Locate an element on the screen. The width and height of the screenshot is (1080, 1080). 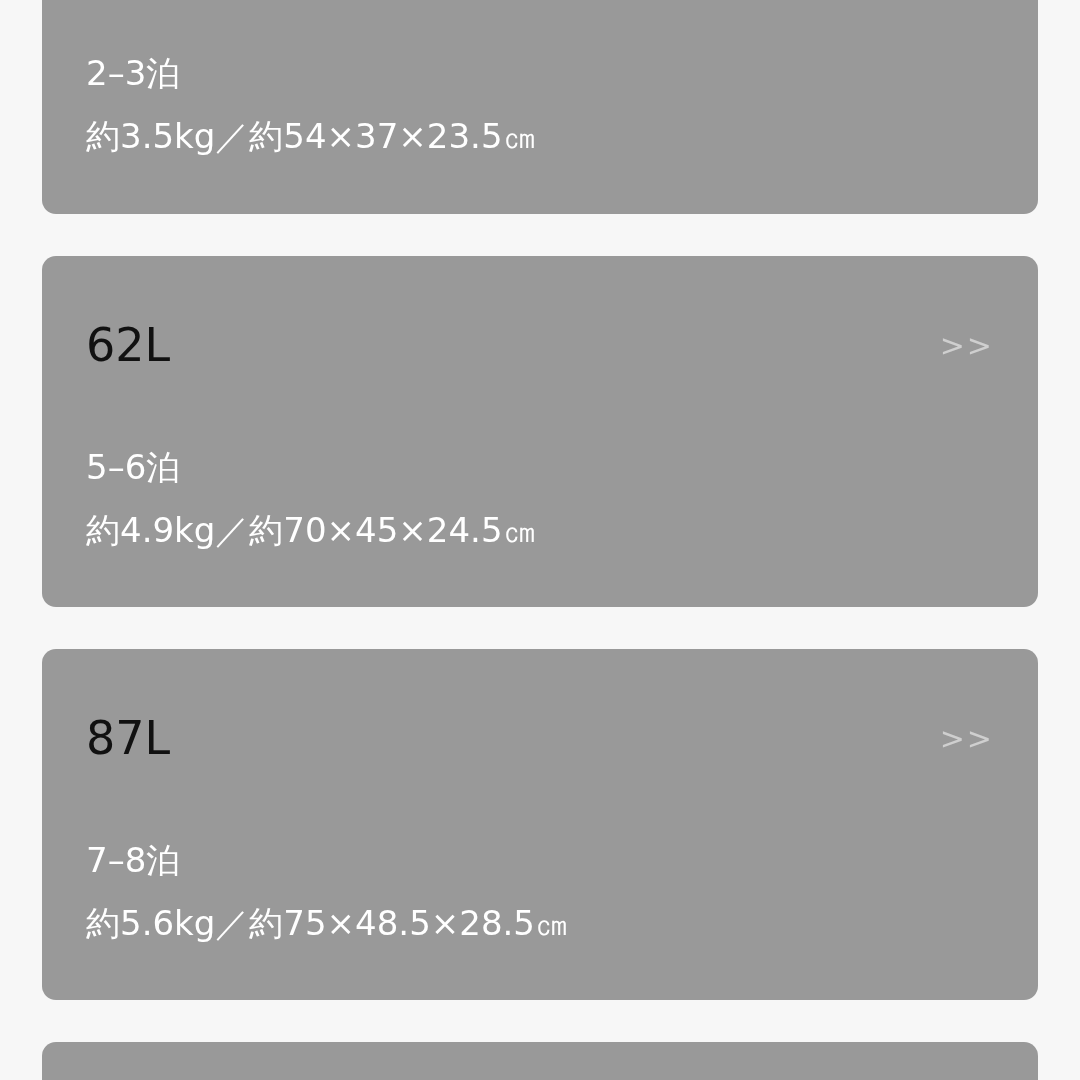
nights-text: 7–8泊 is located at coordinates (133, 860).